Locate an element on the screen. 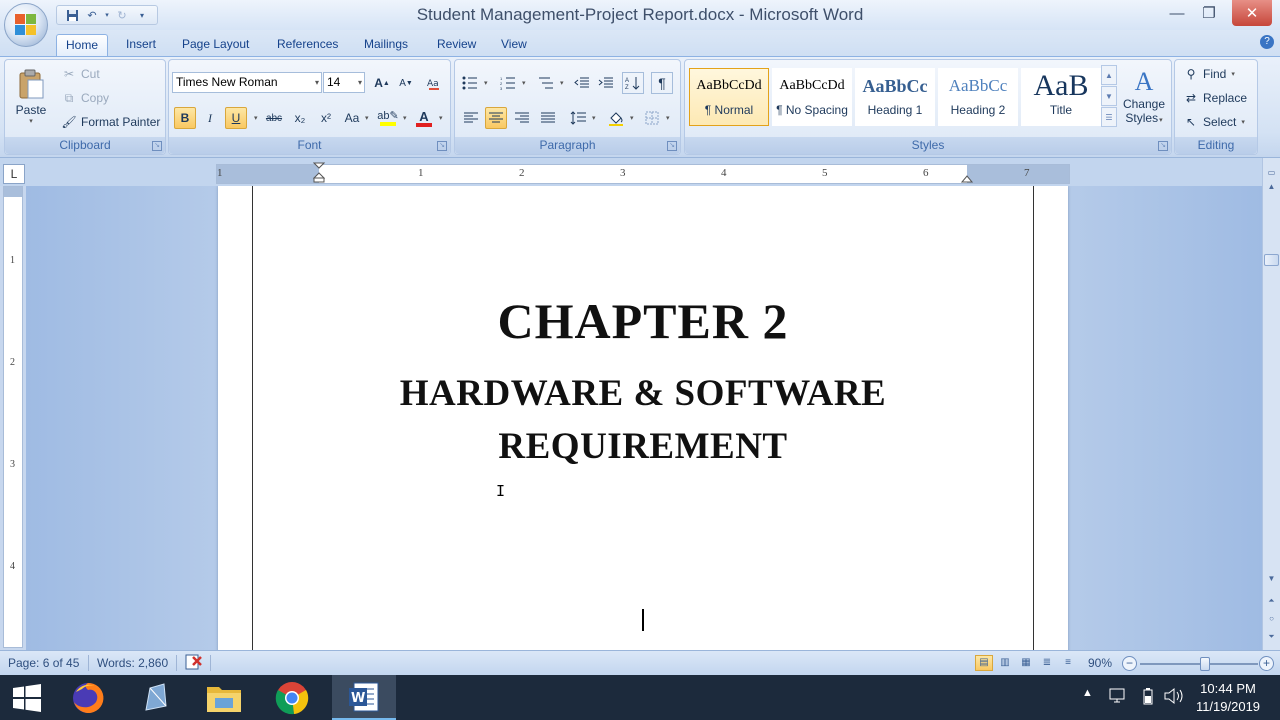 This screenshot has height=720, width=1280. align-center-icon is located at coordinates (496, 118).